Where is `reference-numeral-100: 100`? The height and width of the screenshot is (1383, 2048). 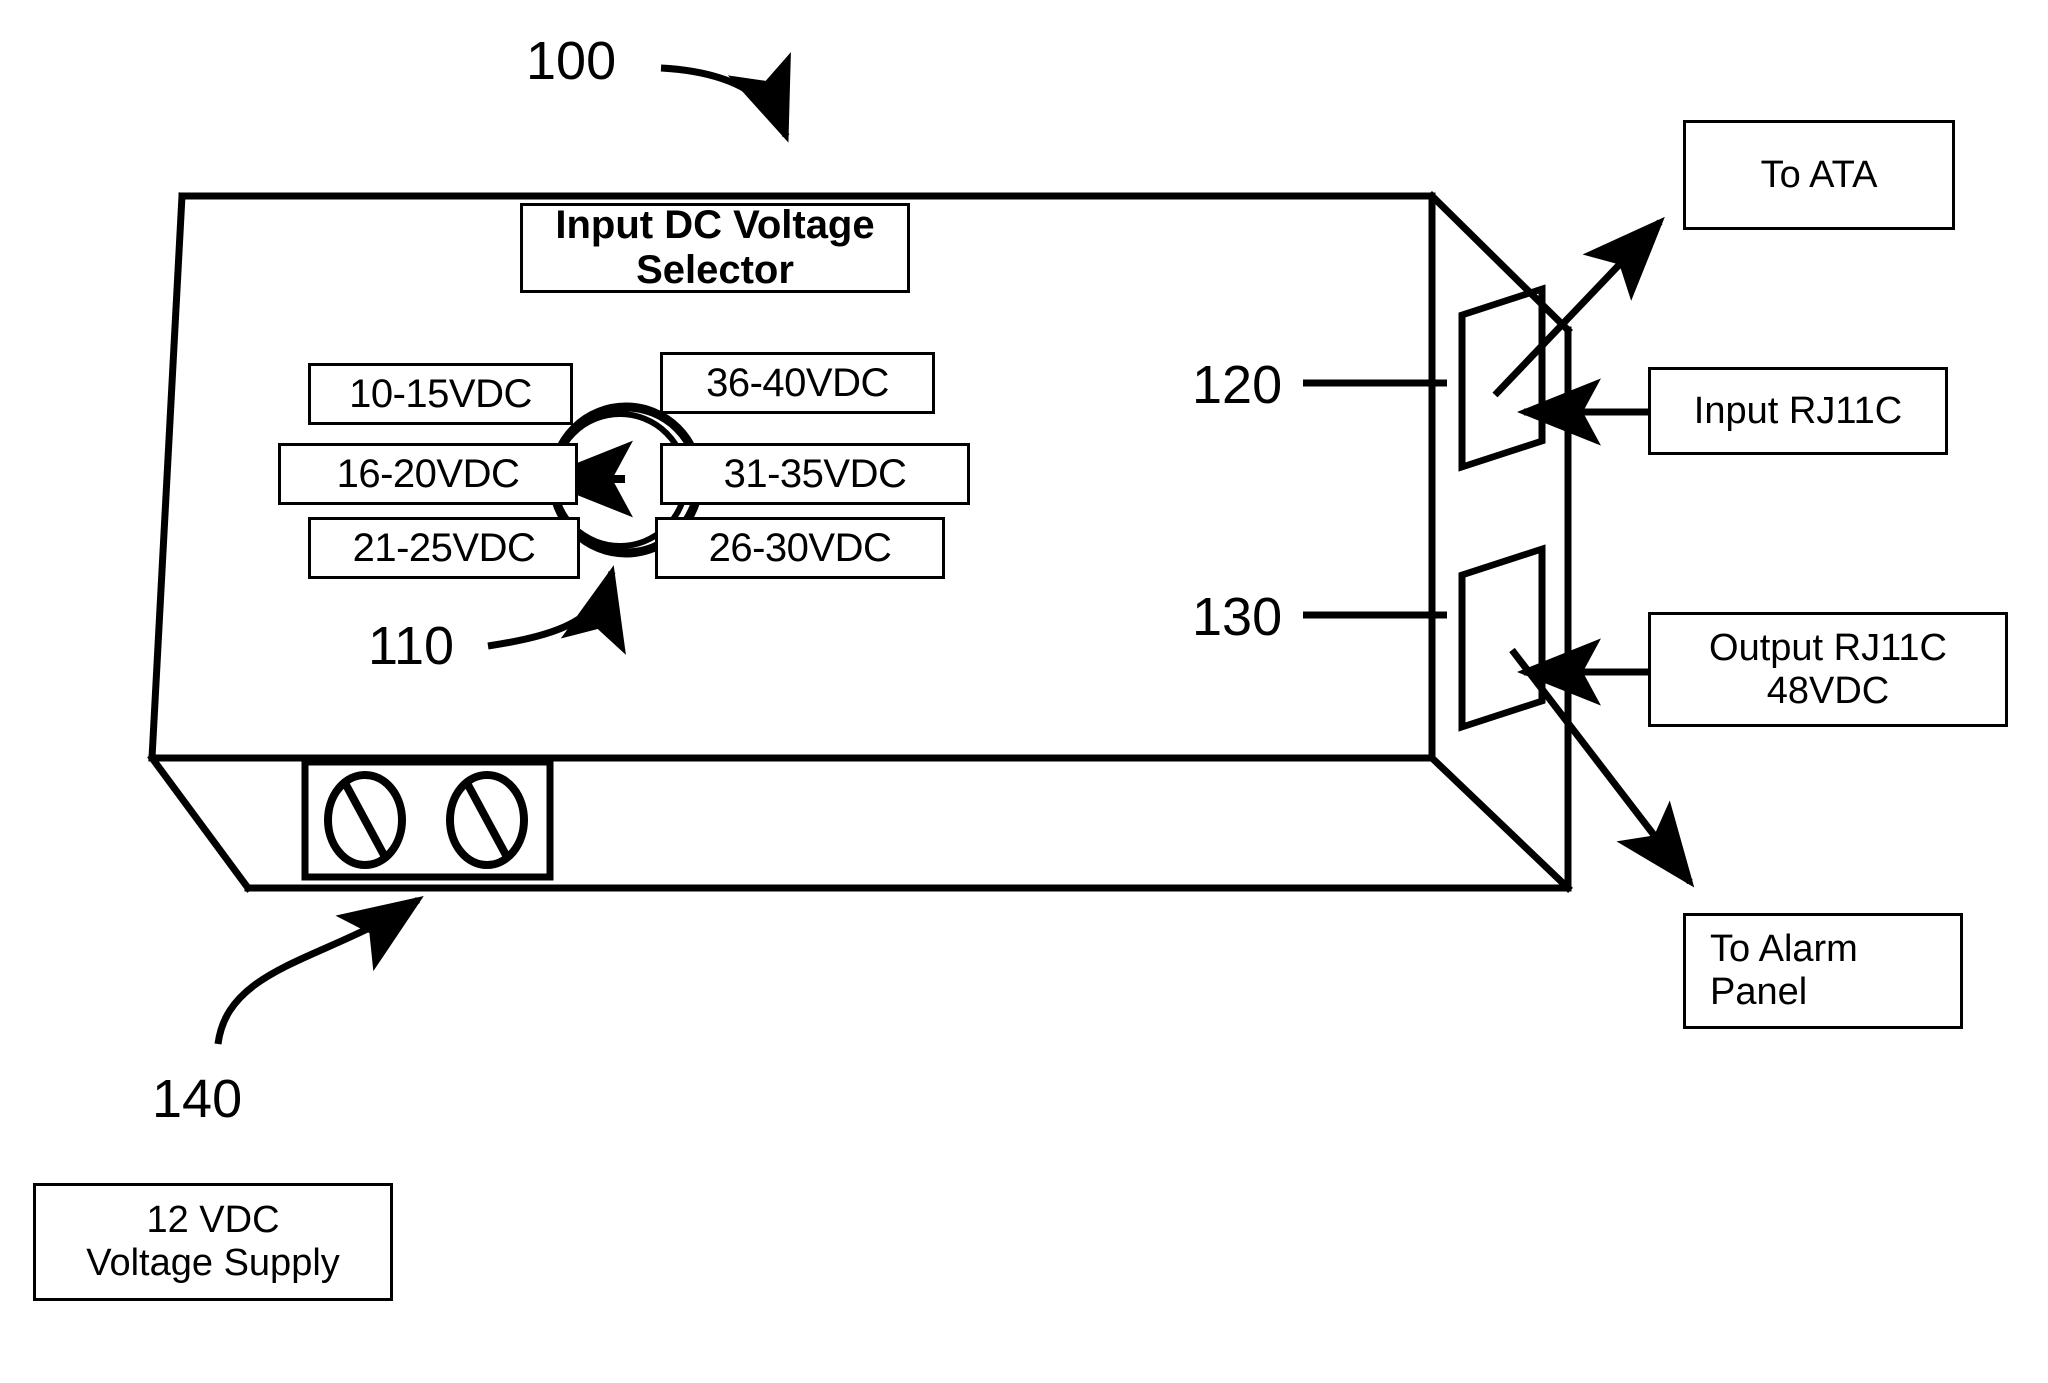 reference-numeral-100: 100 is located at coordinates (571, 61).